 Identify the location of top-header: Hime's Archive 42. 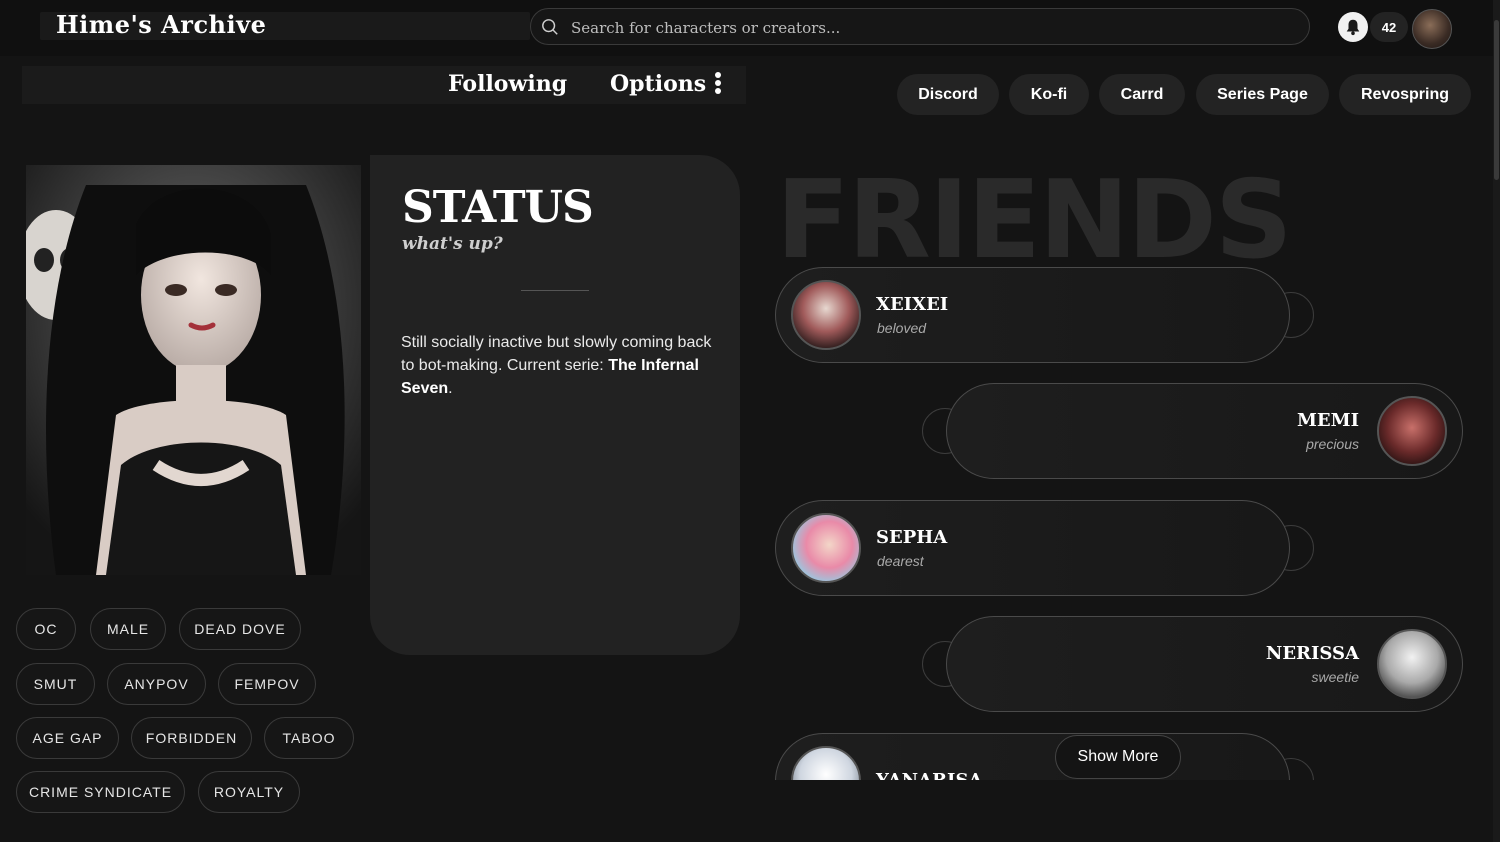
(750, 28).